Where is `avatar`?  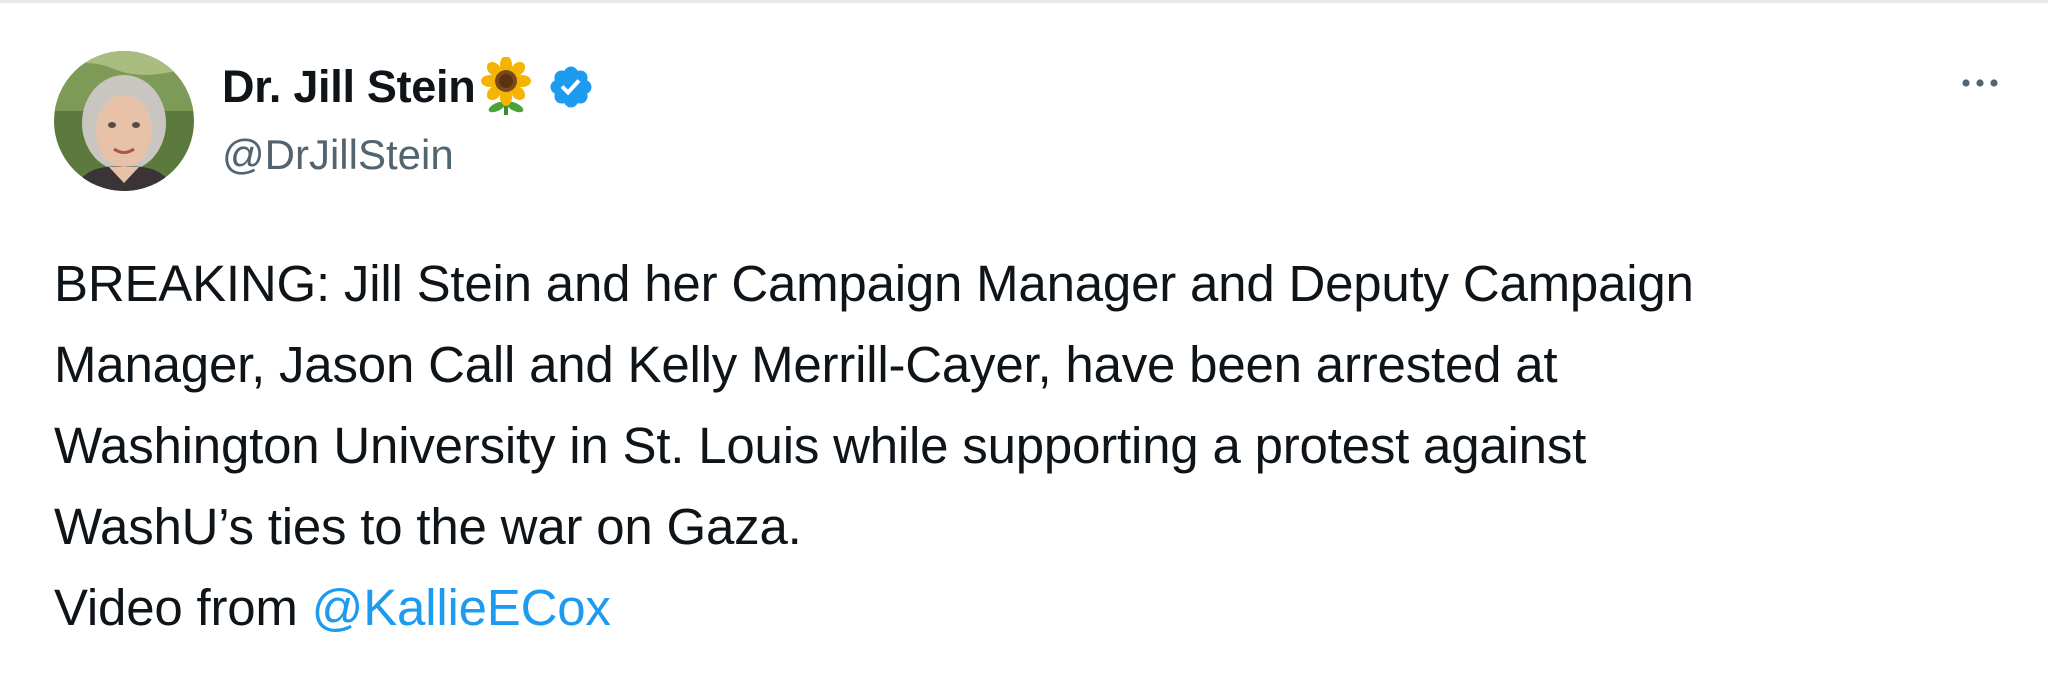 avatar is located at coordinates (124, 121).